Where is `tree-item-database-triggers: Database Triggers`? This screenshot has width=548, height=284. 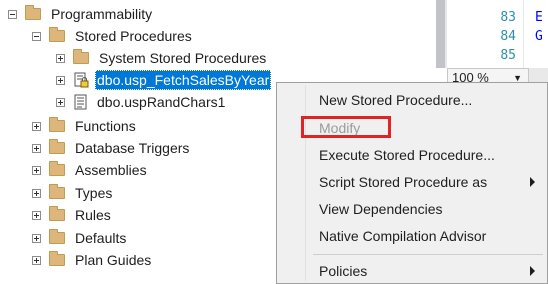
tree-item-database-triggers: Database Triggers is located at coordinates (111, 148).